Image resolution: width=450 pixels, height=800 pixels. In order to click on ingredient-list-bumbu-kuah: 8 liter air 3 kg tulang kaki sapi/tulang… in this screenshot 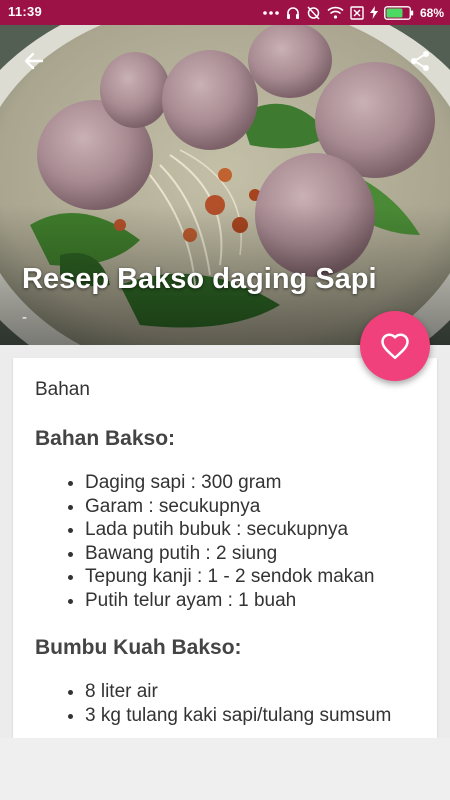, I will do `click(225, 703)`.